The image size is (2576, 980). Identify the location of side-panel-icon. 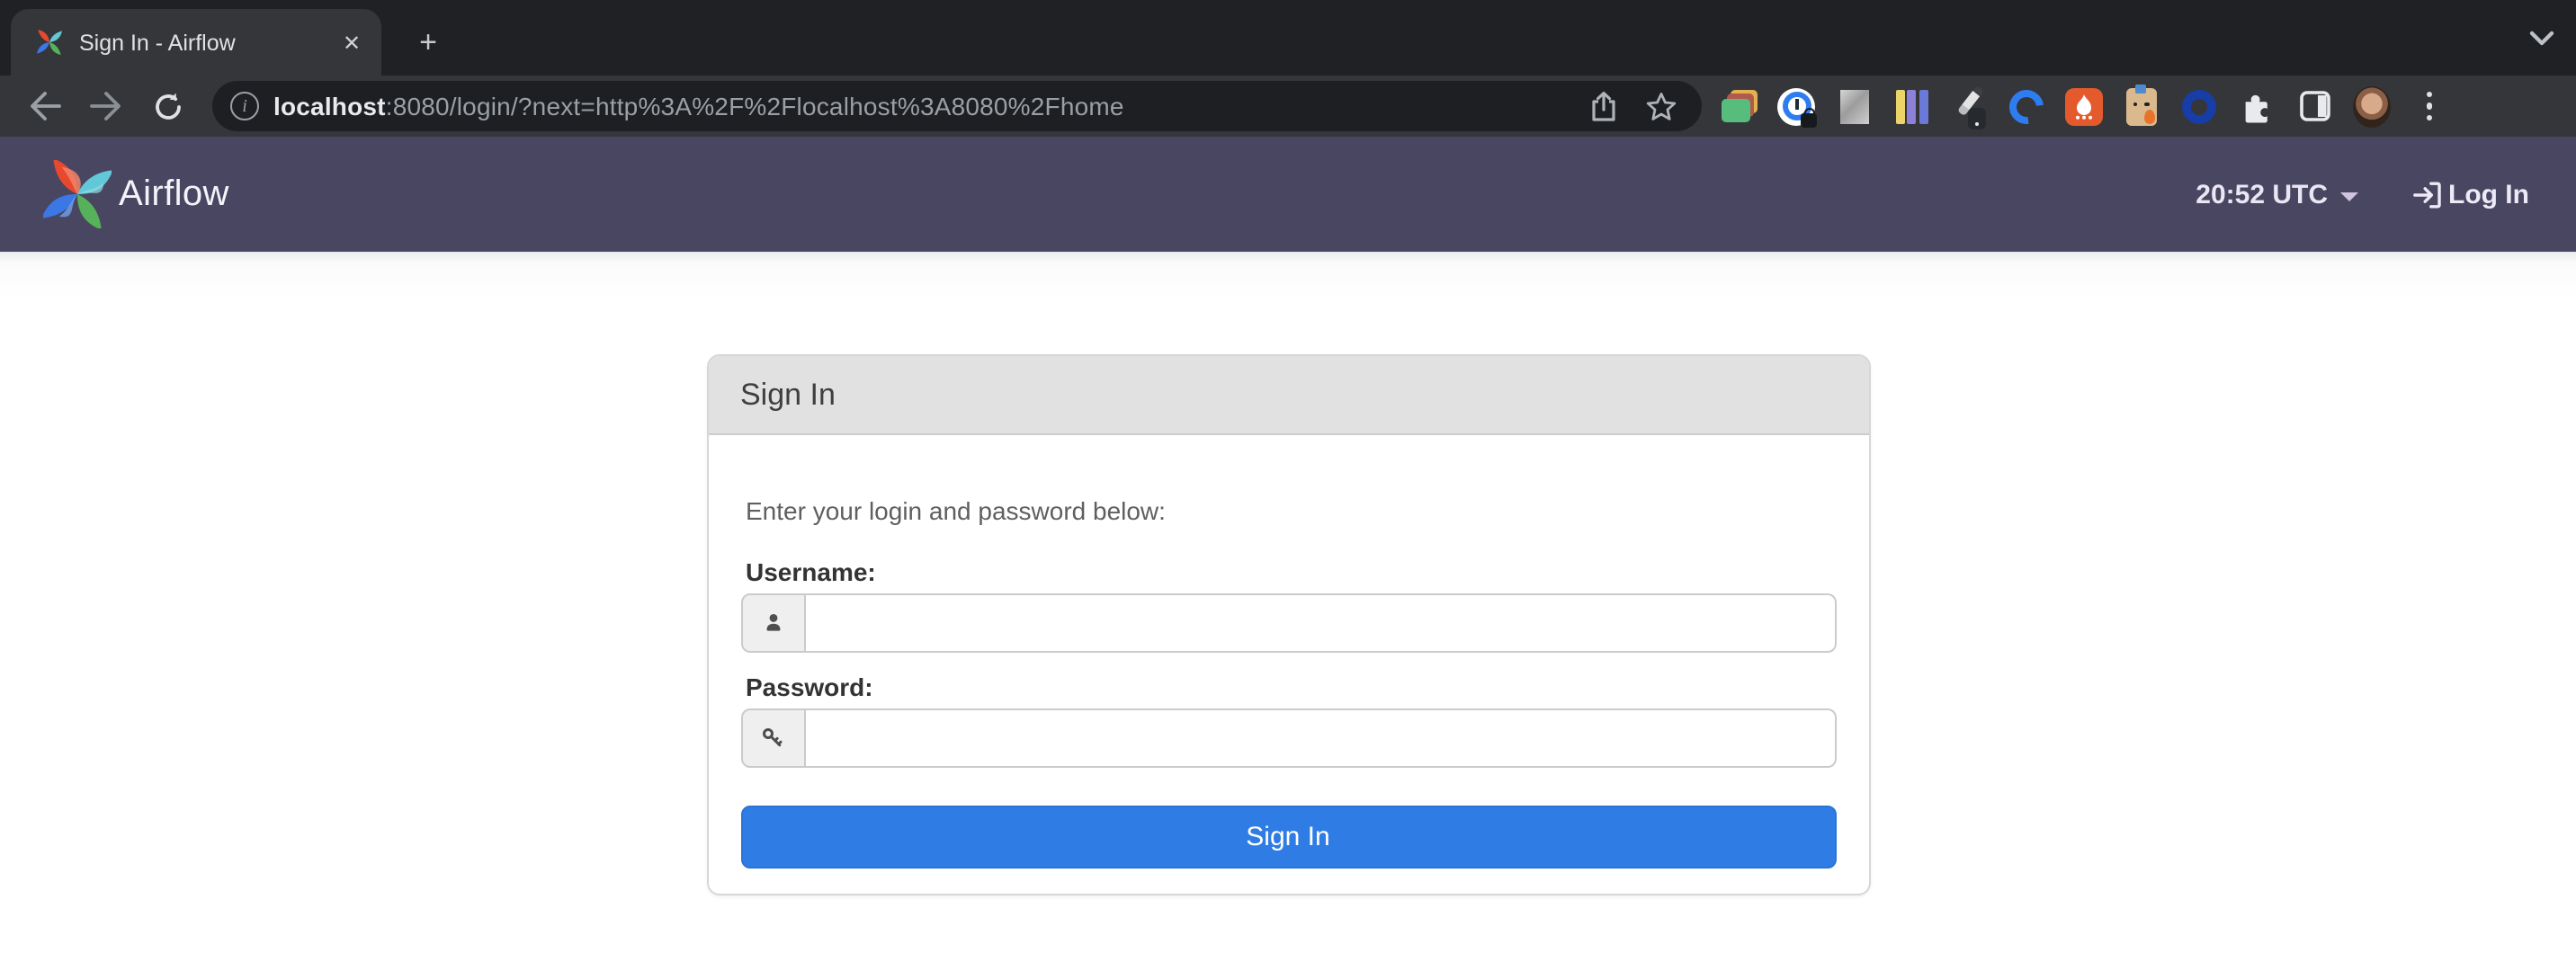
(2314, 106).